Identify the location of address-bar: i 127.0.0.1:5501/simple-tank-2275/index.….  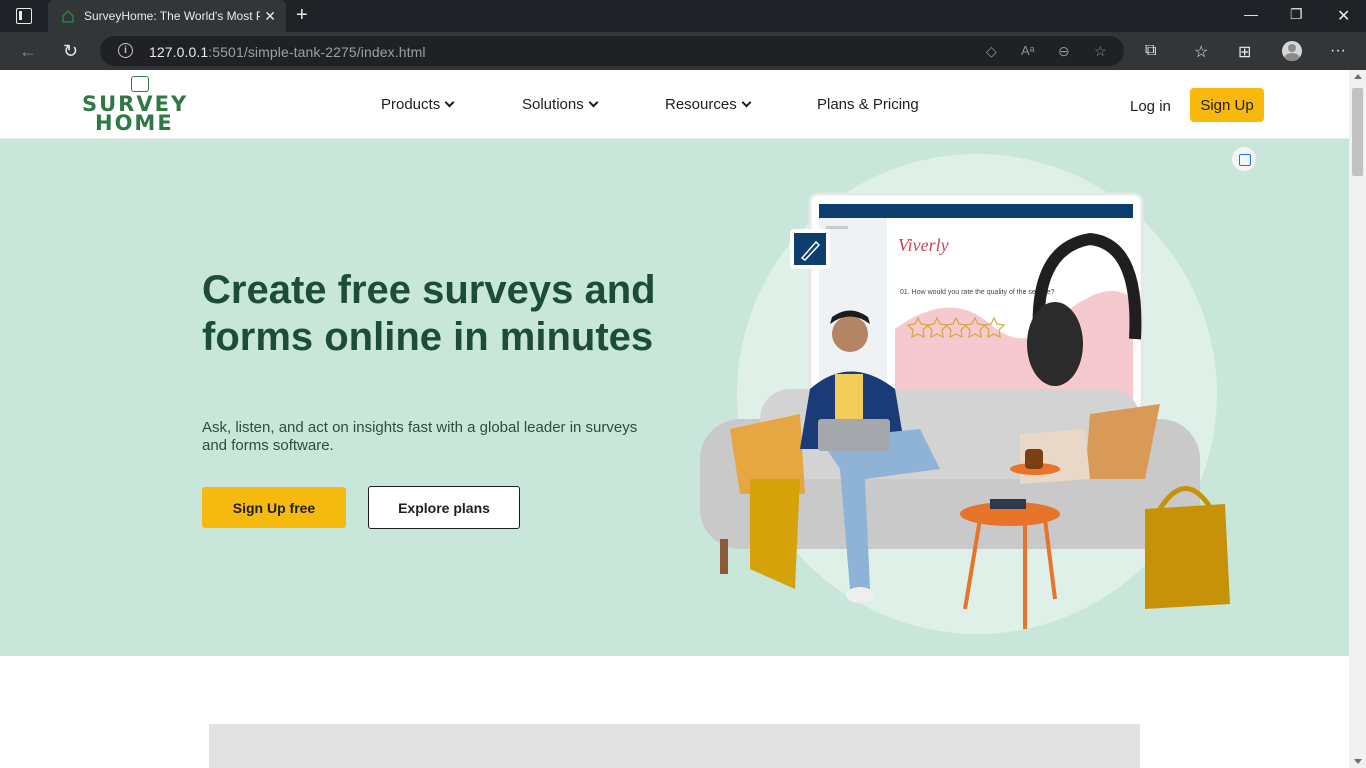
(612, 51).